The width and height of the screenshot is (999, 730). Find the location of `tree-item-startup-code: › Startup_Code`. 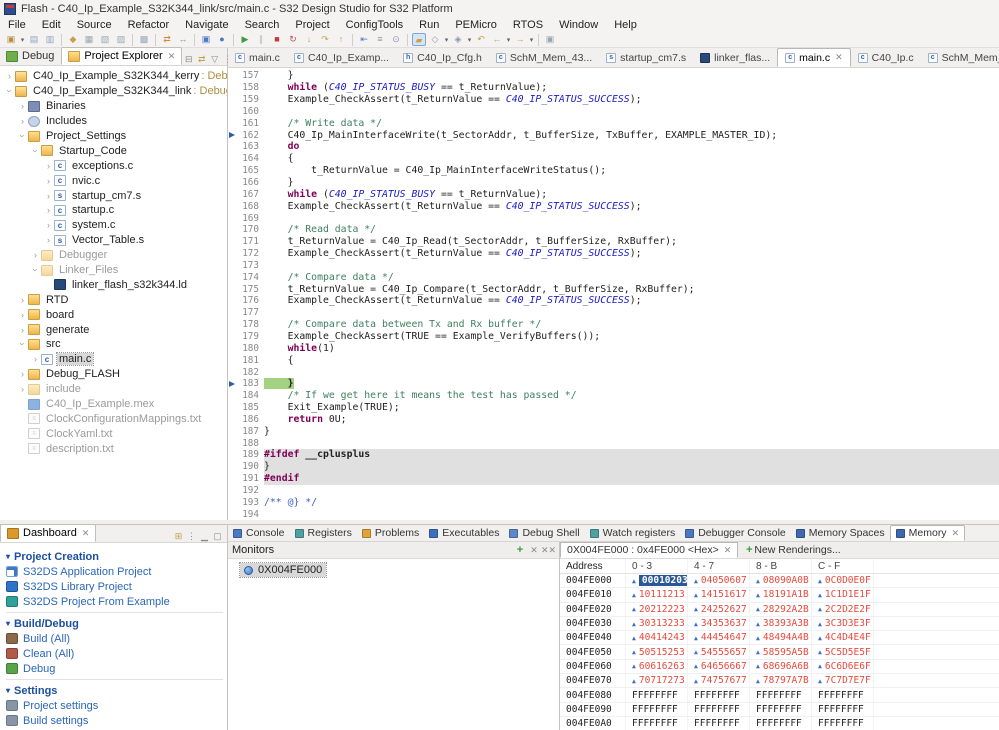

tree-item-startup-code: › Startup_Code is located at coordinates (113, 150).